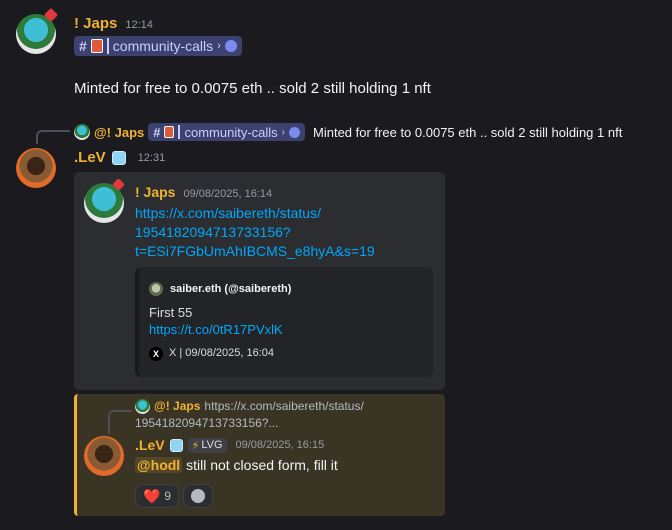 The height and width of the screenshot is (530, 672). Describe the element at coordinates (156, 354) in the screenshot. I see `x-logo-icon: X` at that location.